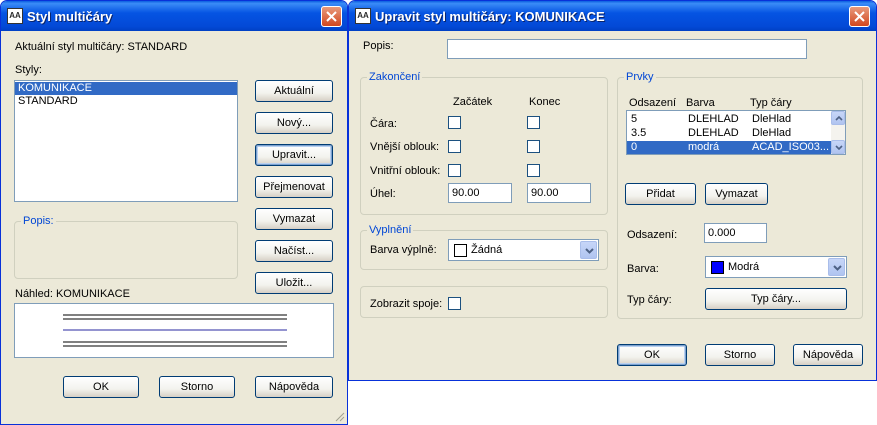  I want to click on dialog-title: Upravit styl multičáry: KOMUNIKACE, so click(490, 16).